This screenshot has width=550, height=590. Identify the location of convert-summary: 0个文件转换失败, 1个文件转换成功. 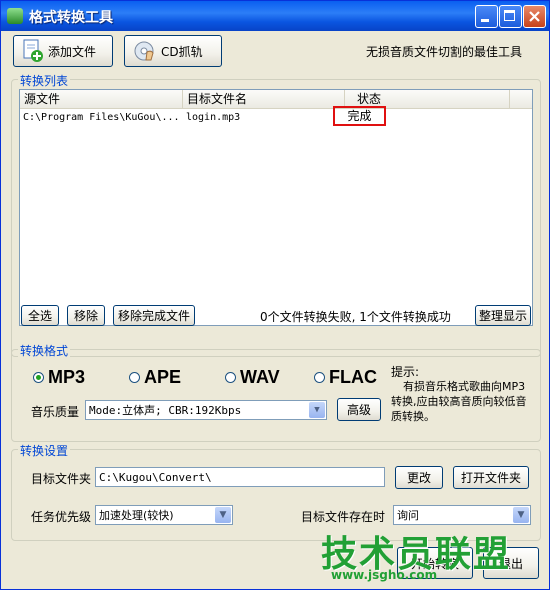
(355, 317).